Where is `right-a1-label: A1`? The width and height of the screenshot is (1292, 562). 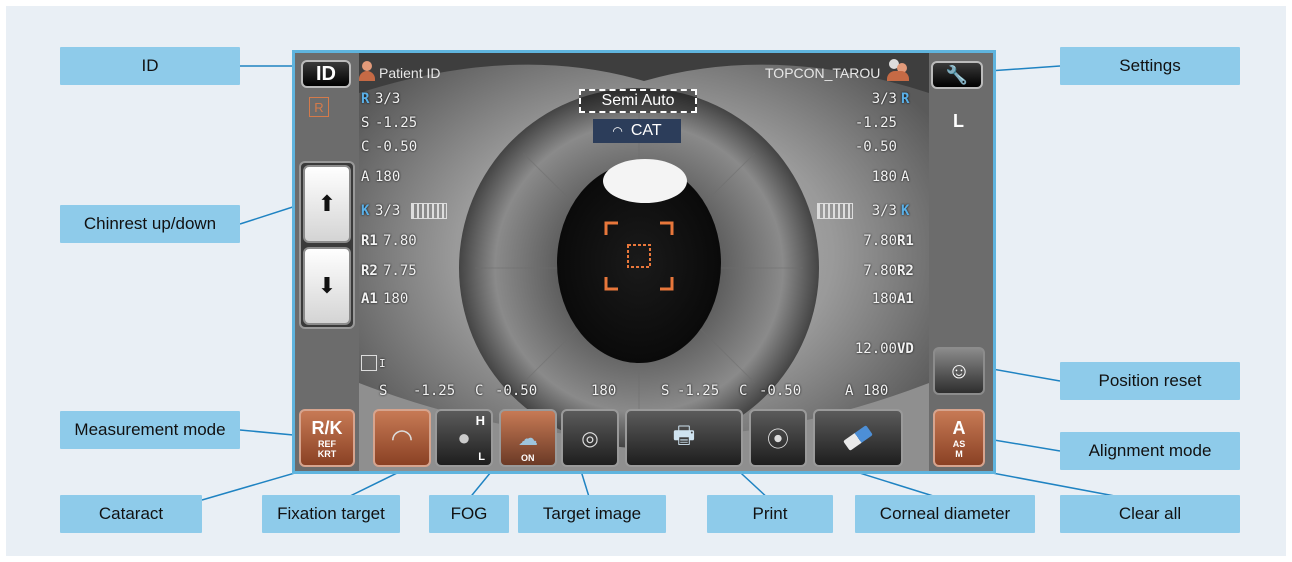 right-a1-label: A1 is located at coordinates (905, 299).